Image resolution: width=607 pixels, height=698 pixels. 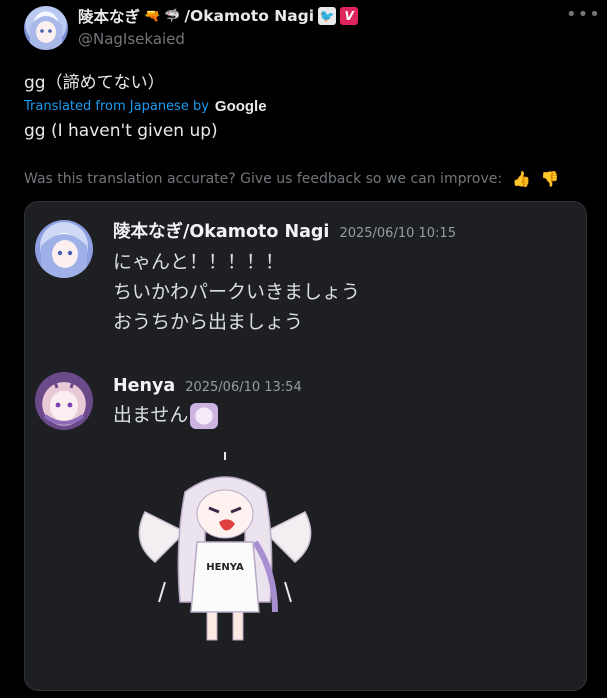 I want to click on translated-text: gg (I haven't given up), so click(x=121, y=131).